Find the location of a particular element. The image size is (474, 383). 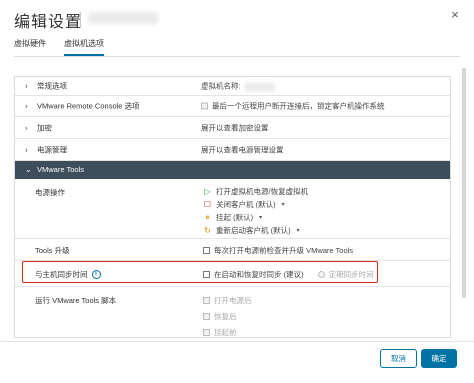

tabs-divider is located at coordinates (237, 56).